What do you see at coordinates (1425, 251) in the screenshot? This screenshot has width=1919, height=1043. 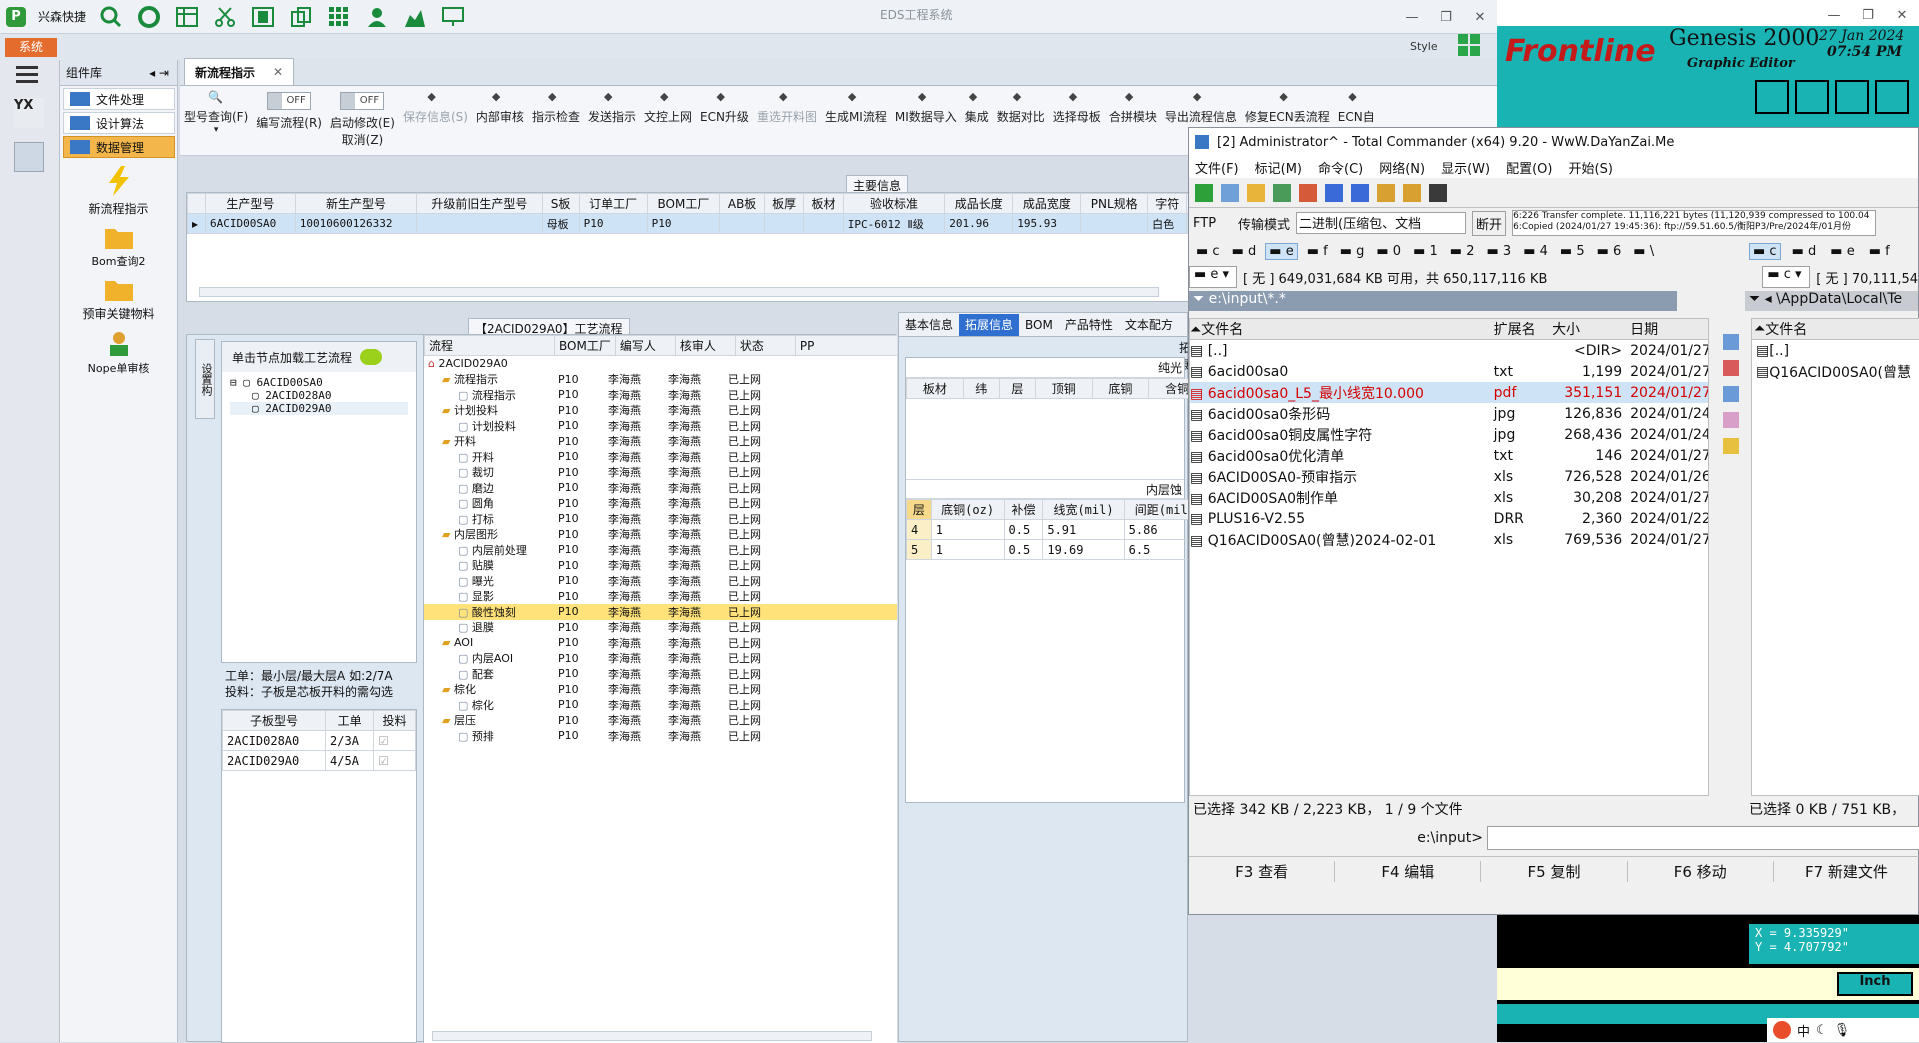 I see `drive-button: ▬ 1` at bounding box center [1425, 251].